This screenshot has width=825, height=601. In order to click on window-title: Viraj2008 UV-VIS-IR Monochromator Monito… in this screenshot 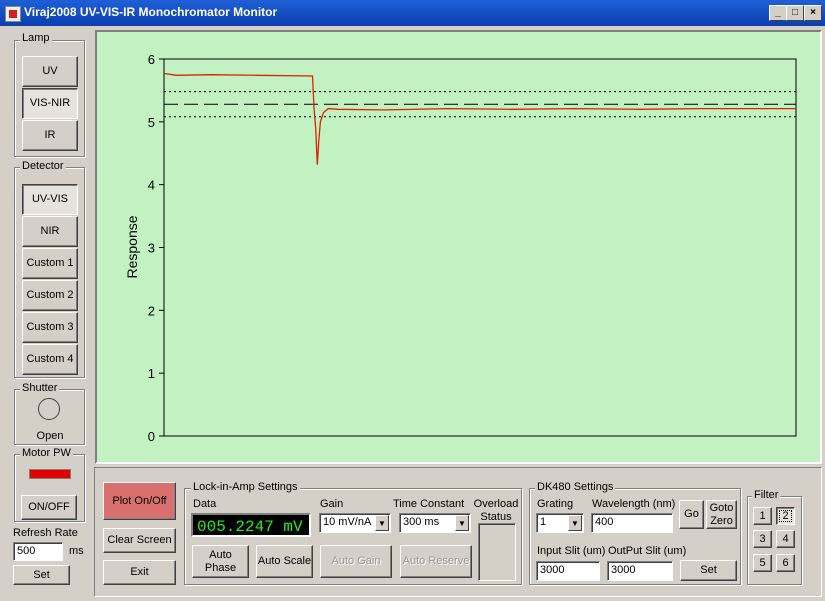, I will do `click(151, 12)`.